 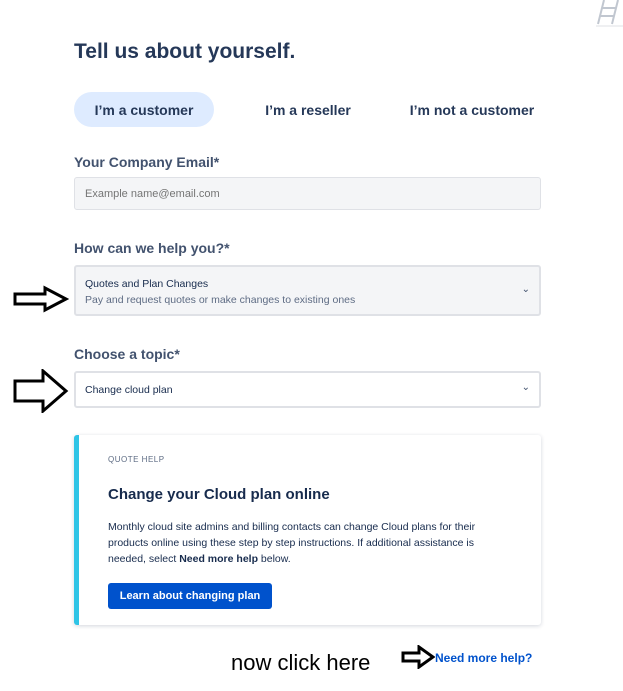 What do you see at coordinates (609, 13) in the screenshot?
I see `ladder-illustration-icon` at bounding box center [609, 13].